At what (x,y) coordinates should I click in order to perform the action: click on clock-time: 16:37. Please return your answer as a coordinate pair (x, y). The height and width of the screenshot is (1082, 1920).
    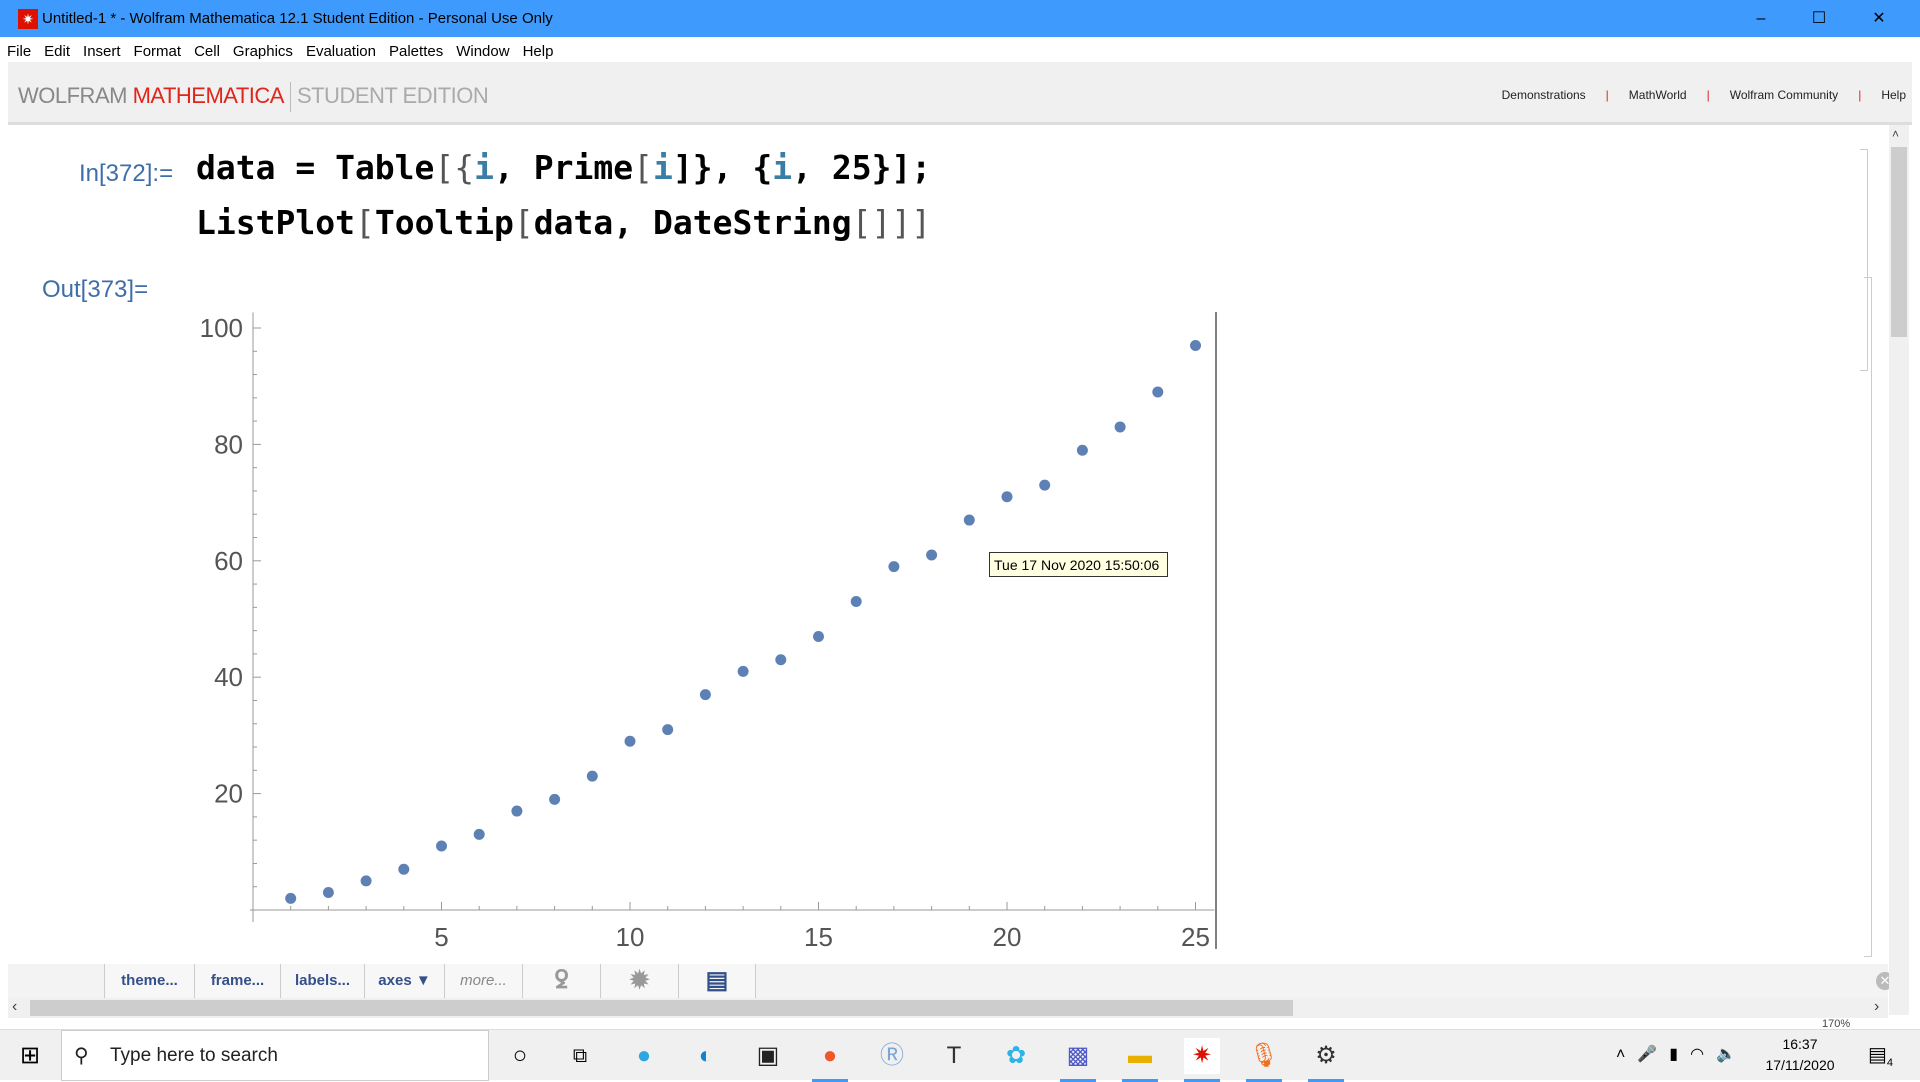
    Looking at the image, I should click on (1800, 1044).